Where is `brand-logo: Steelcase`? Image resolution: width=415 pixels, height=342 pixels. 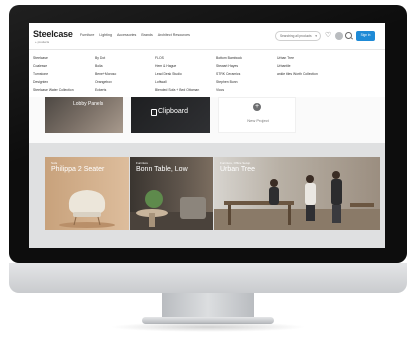 brand-logo: Steelcase is located at coordinates (53, 34).